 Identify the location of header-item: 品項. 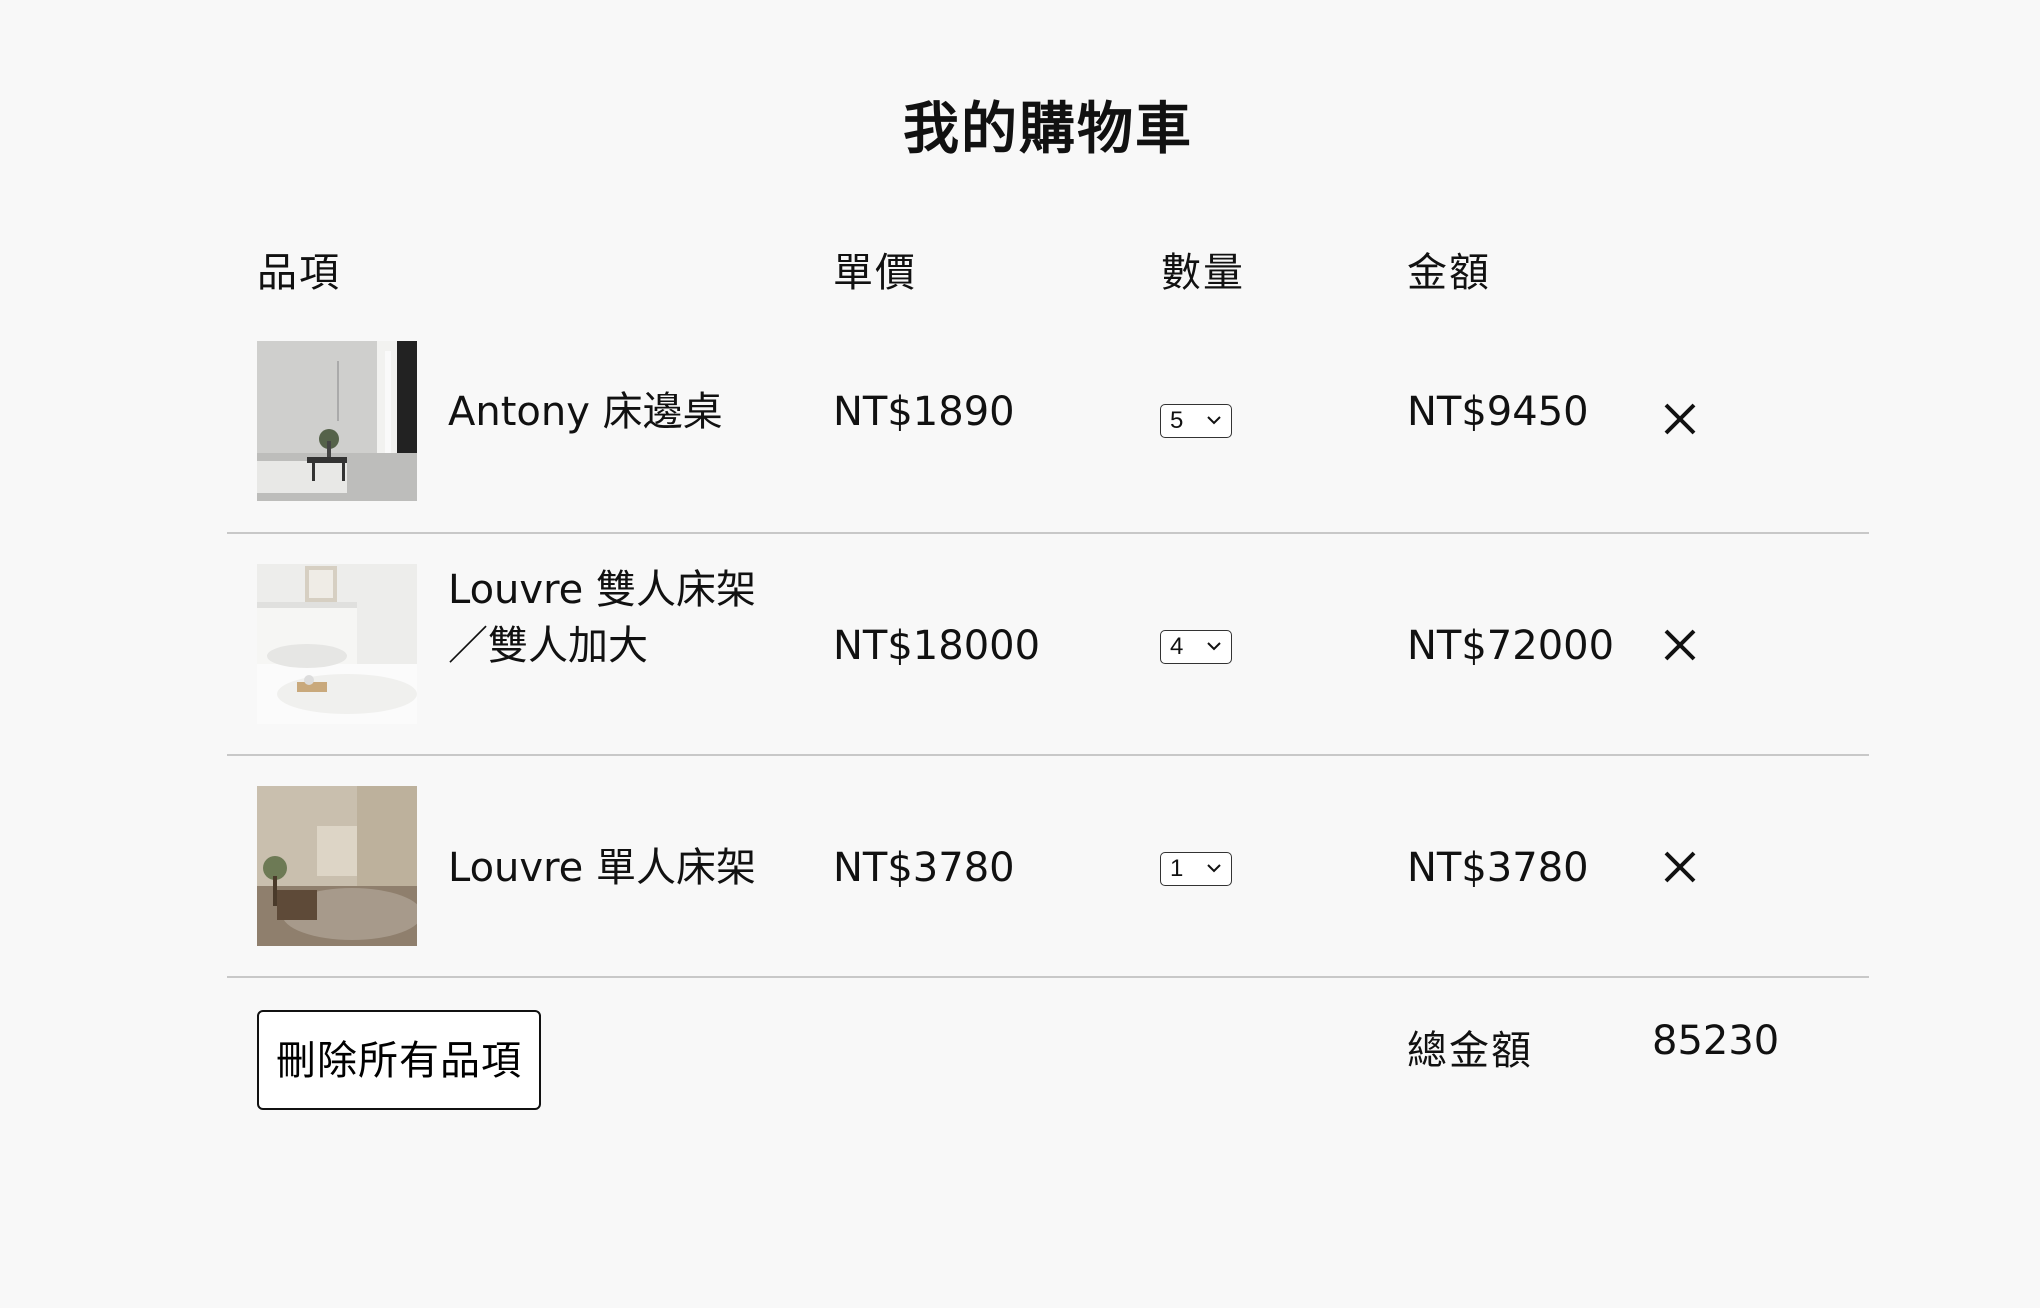
(299, 273).